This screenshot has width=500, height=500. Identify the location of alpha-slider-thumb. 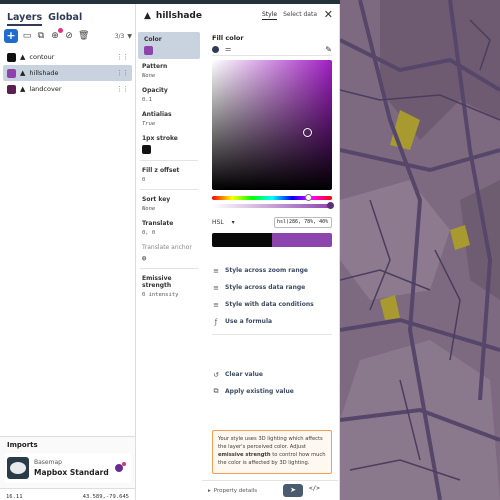
(331, 205).